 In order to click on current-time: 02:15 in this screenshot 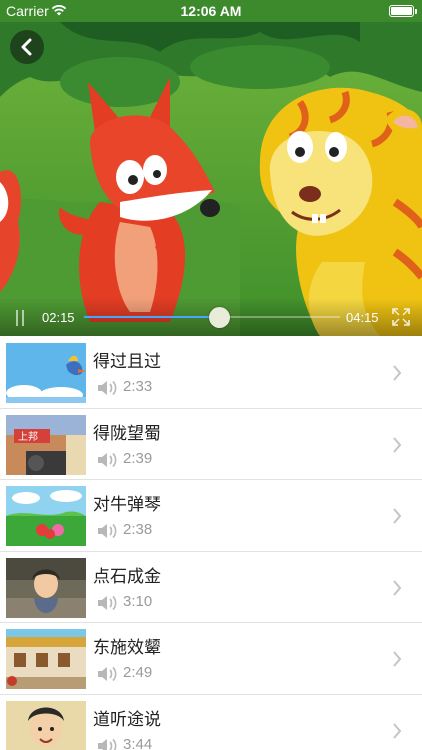, I will do `click(58, 317)`.